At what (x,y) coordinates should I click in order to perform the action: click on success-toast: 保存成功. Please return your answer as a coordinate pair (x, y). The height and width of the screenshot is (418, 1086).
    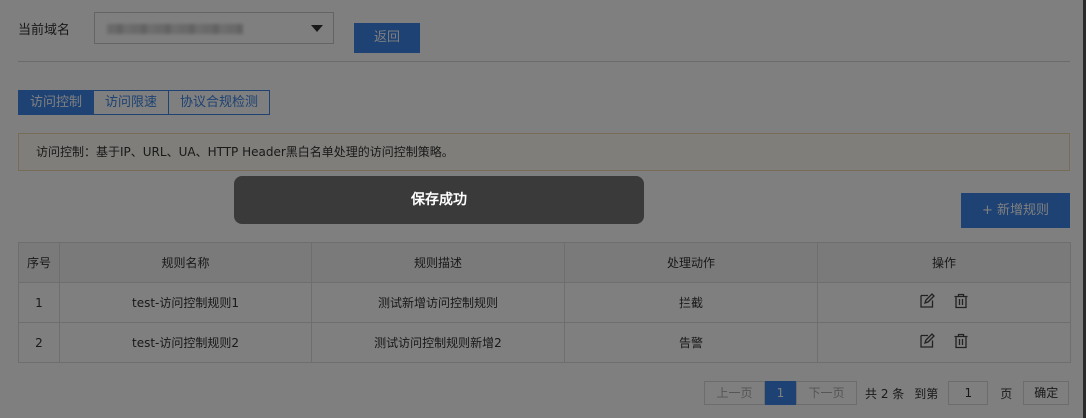
    Looking at the image, I should click on (439, 200).